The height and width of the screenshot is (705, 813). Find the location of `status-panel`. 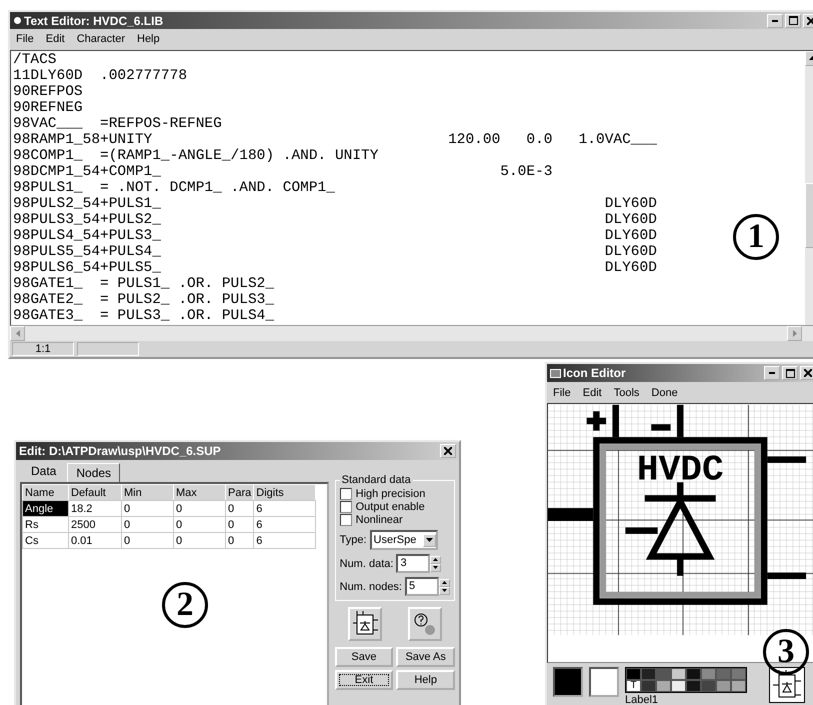

status-panel is located at coordinates (108, 349).